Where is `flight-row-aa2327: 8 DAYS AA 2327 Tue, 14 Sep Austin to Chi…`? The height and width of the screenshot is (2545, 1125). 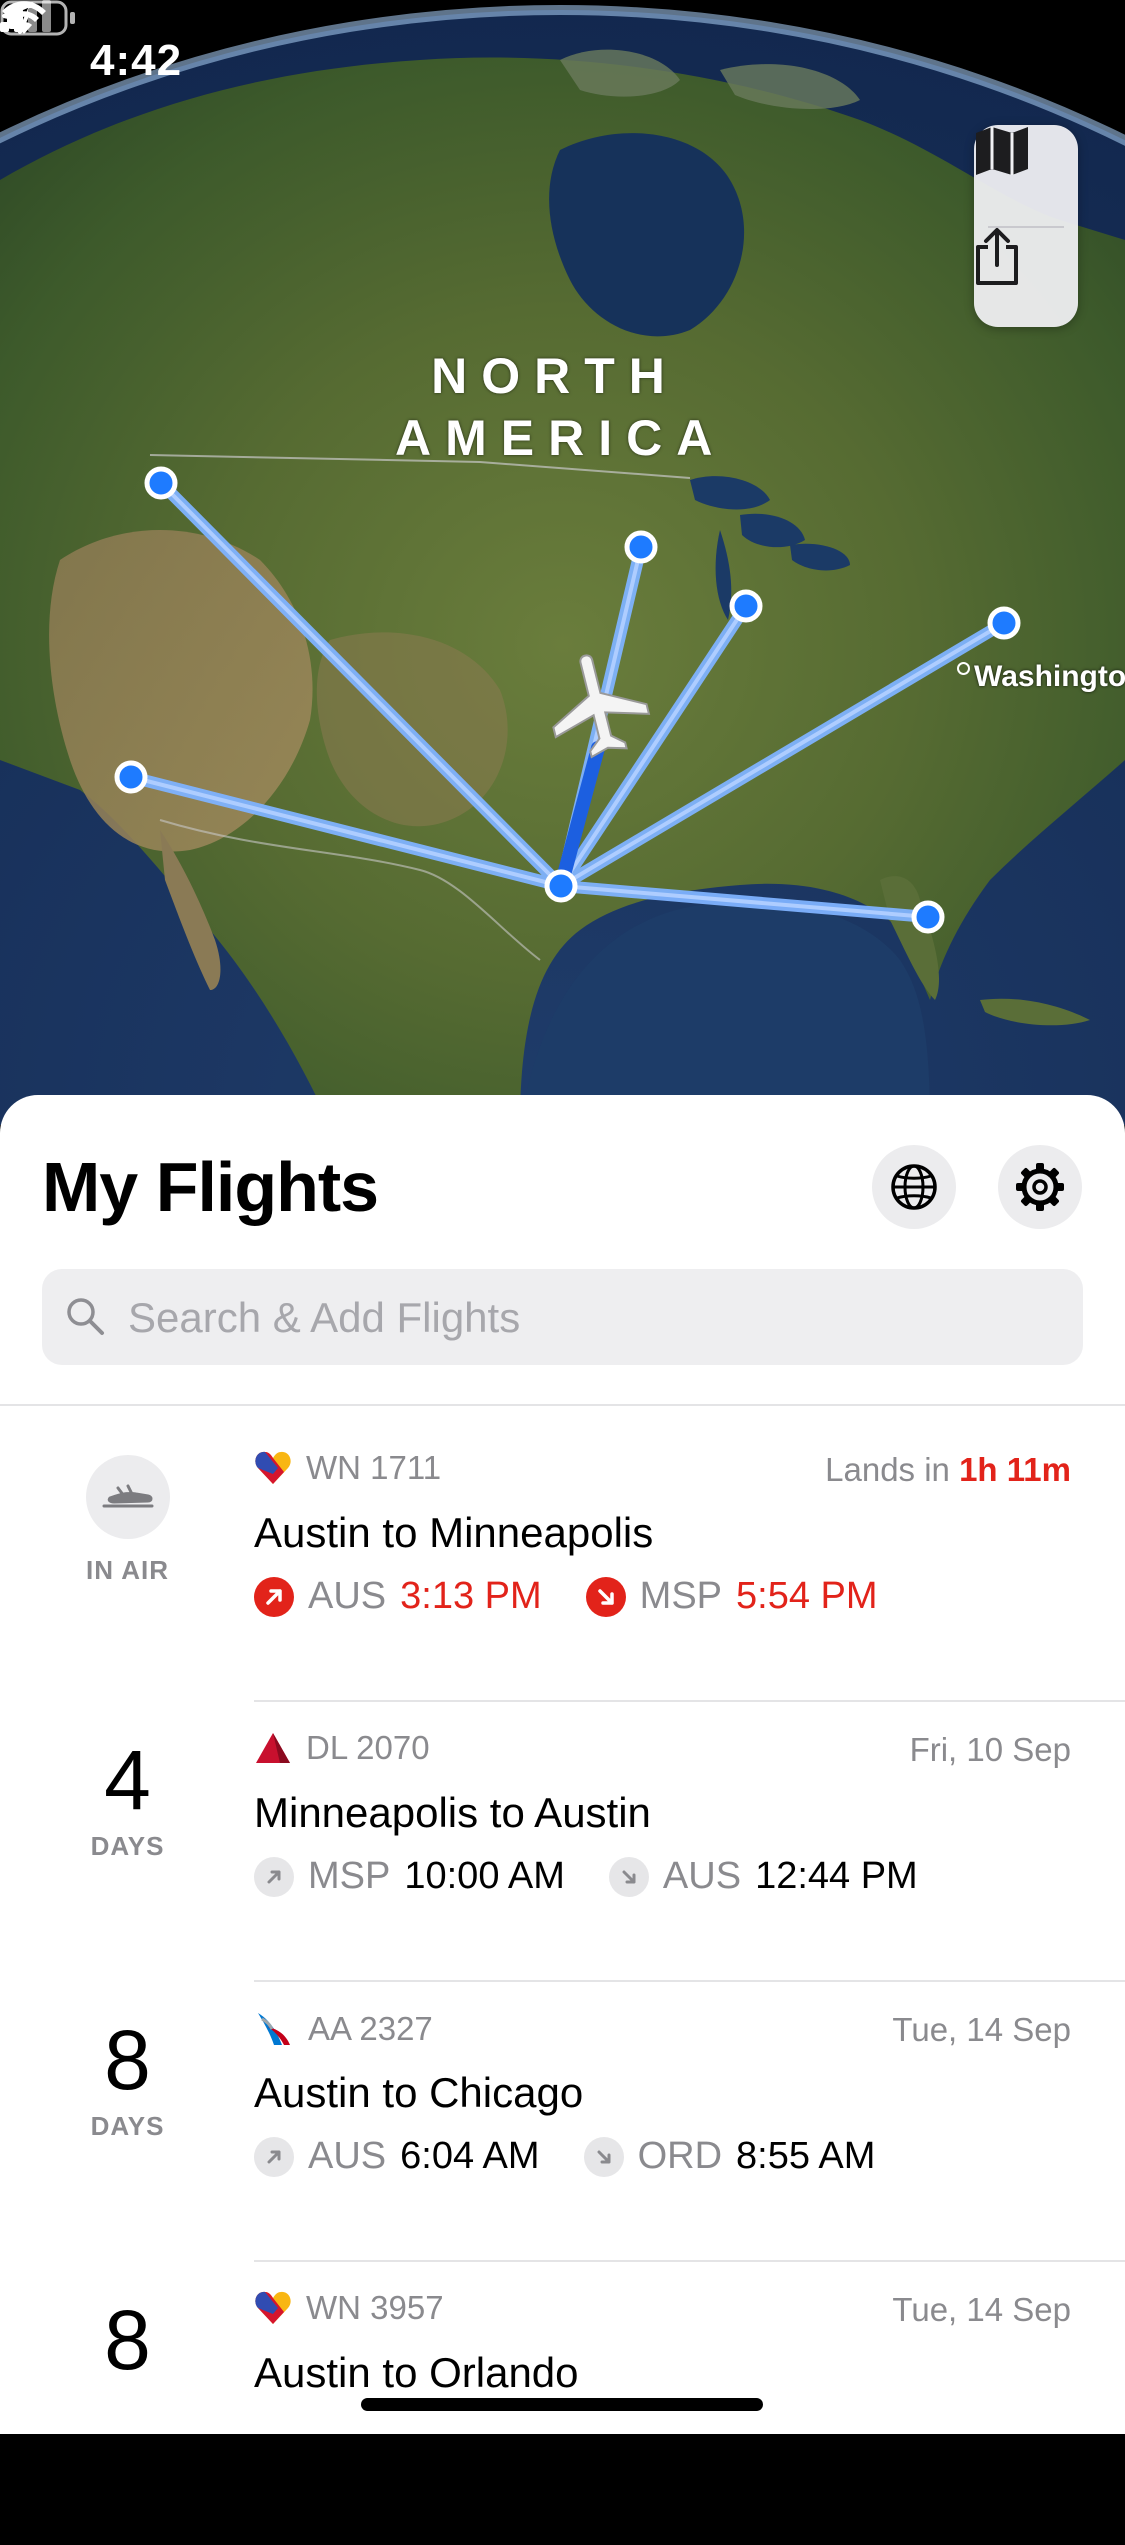 flight-row-aa2327: 8 DAYS AA 2327 Tue, 14 Sep Austin to Chi… is located at coordinates (562, 2125).